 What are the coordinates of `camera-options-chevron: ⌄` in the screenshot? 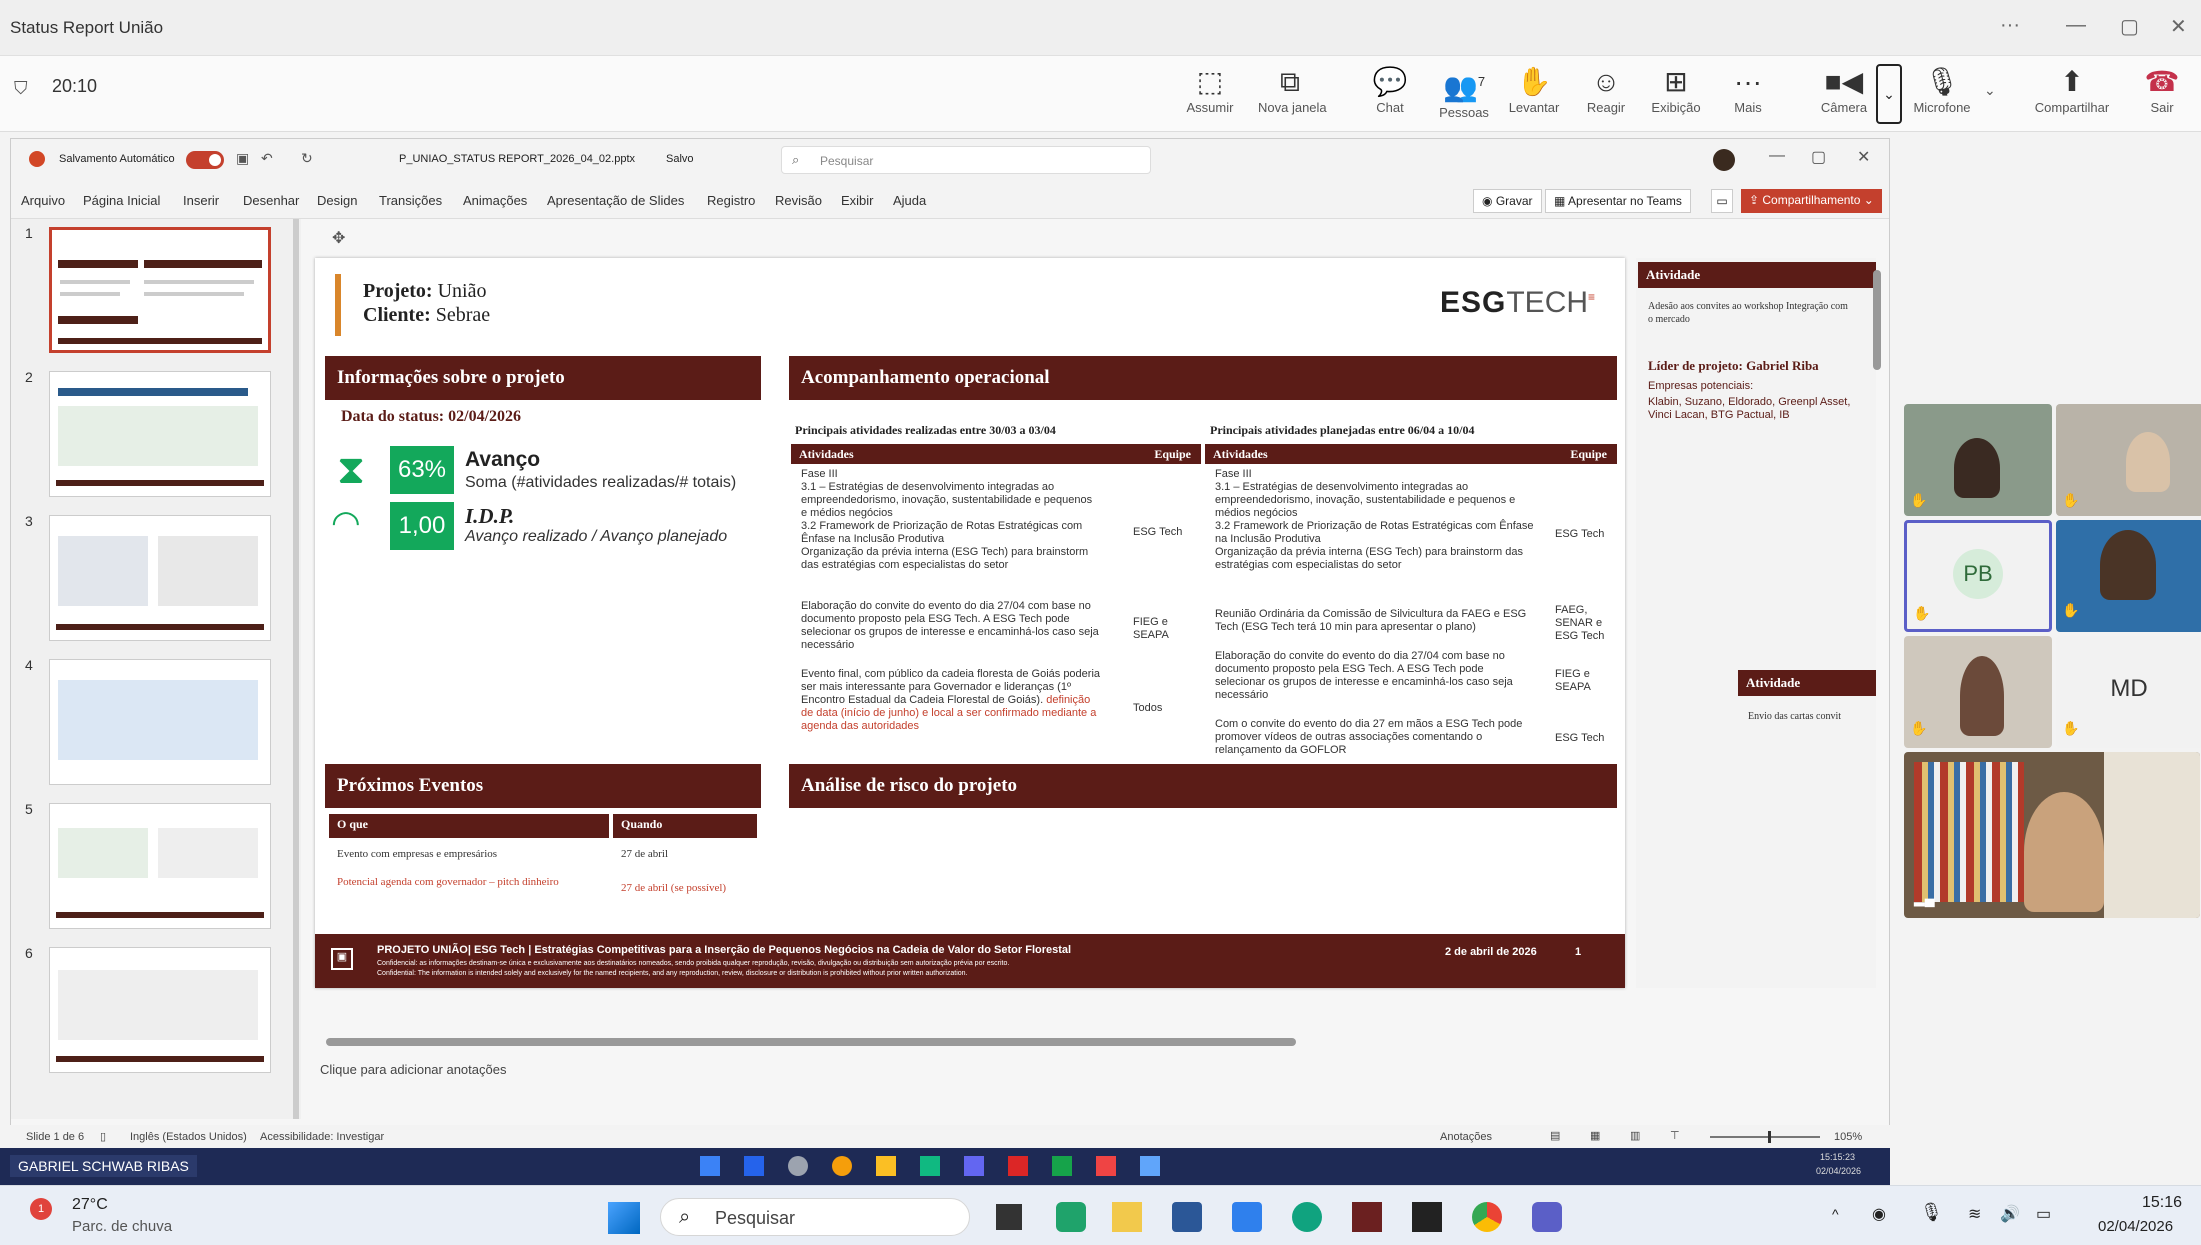 It's located at (1889, 94).